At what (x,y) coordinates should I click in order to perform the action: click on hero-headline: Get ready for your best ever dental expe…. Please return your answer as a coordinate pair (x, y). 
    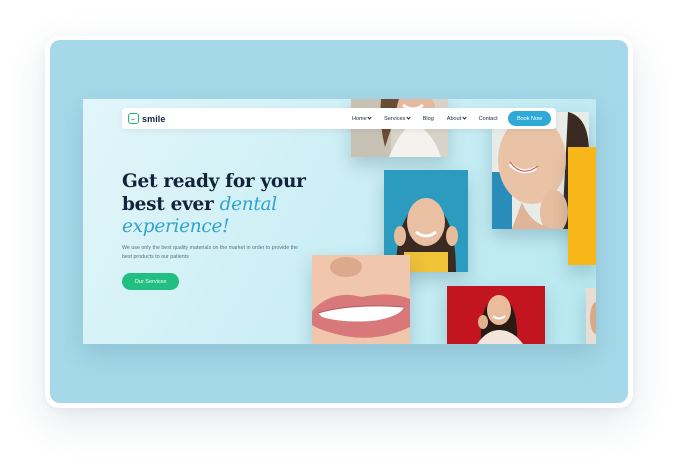
    Looking at the image, I should click on (222, 205).